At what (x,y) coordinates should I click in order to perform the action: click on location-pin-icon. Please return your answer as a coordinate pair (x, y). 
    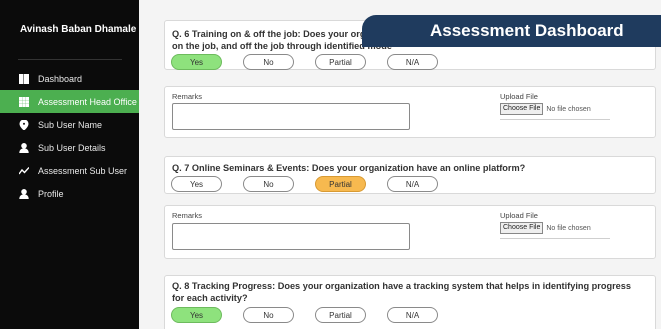
    Looking at the image, I should click on (24, 125).